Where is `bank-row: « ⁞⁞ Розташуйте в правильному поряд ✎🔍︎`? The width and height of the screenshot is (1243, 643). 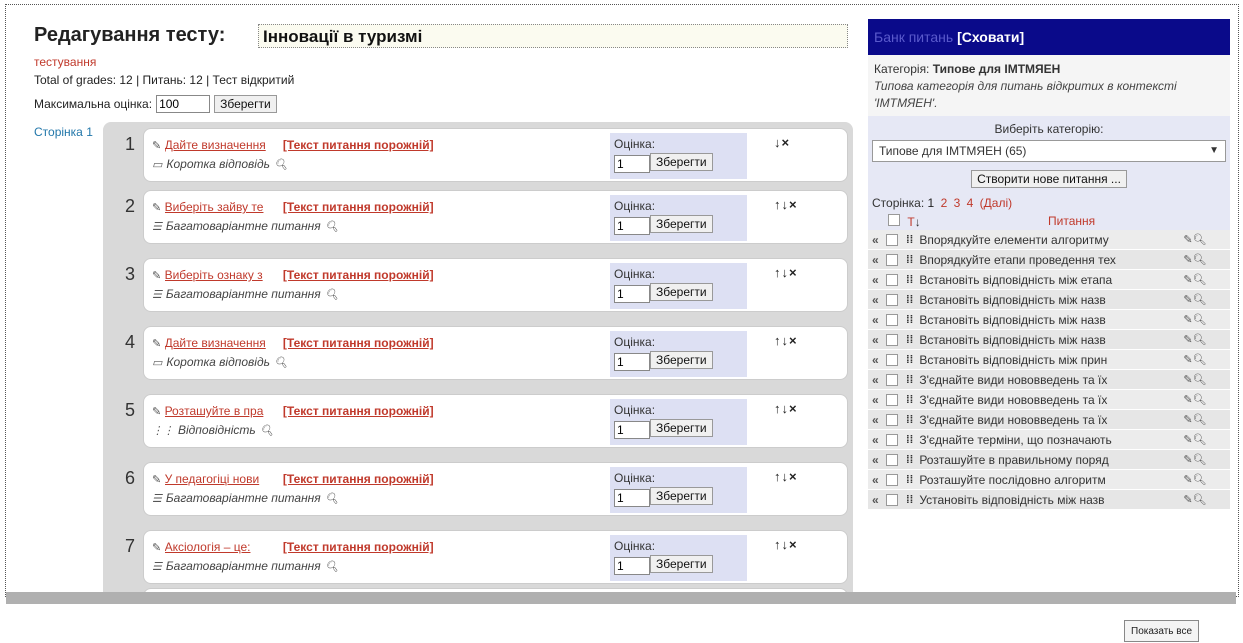 bank-row: « ⁞⁞ Розташуйте в правильному поряд ✎🔍︎ is located at coordinates (1049, 460).